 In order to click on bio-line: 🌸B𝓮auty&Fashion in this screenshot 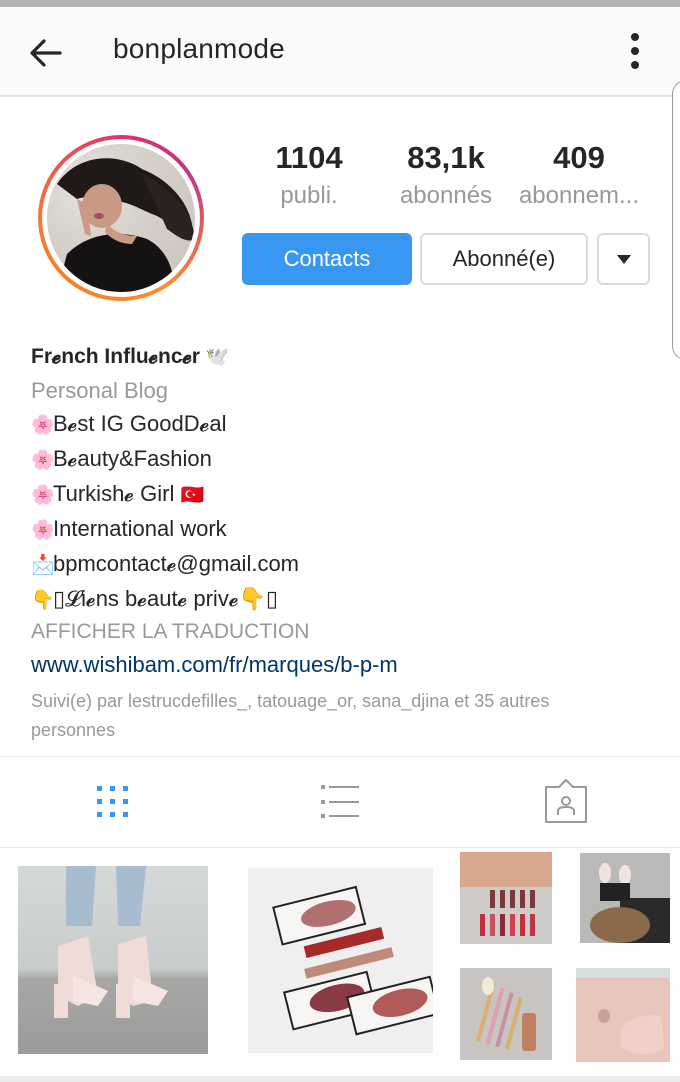, I will do `click(341, 459)`.